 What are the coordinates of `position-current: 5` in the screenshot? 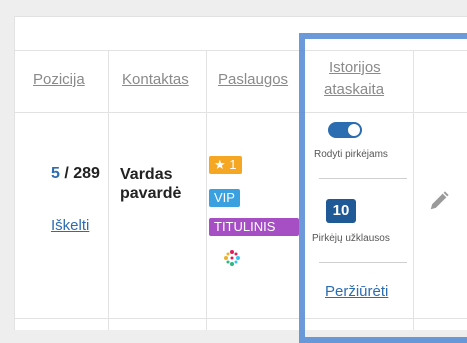 It's located at (55, 173).